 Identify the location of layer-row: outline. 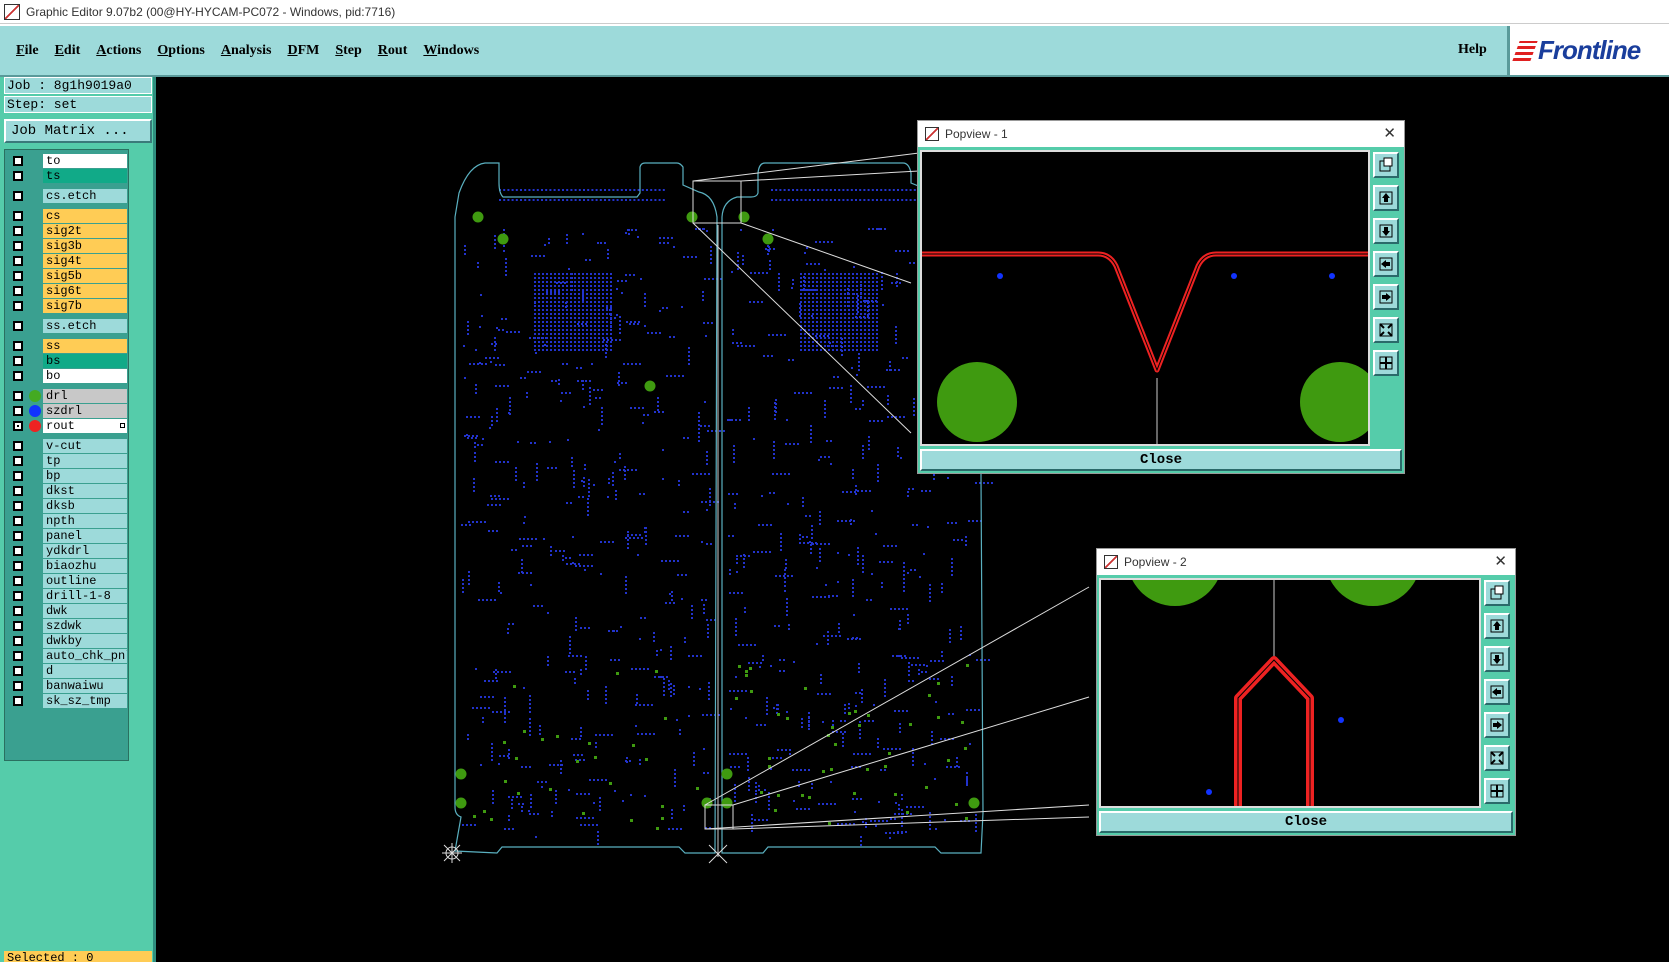
(67, 581).